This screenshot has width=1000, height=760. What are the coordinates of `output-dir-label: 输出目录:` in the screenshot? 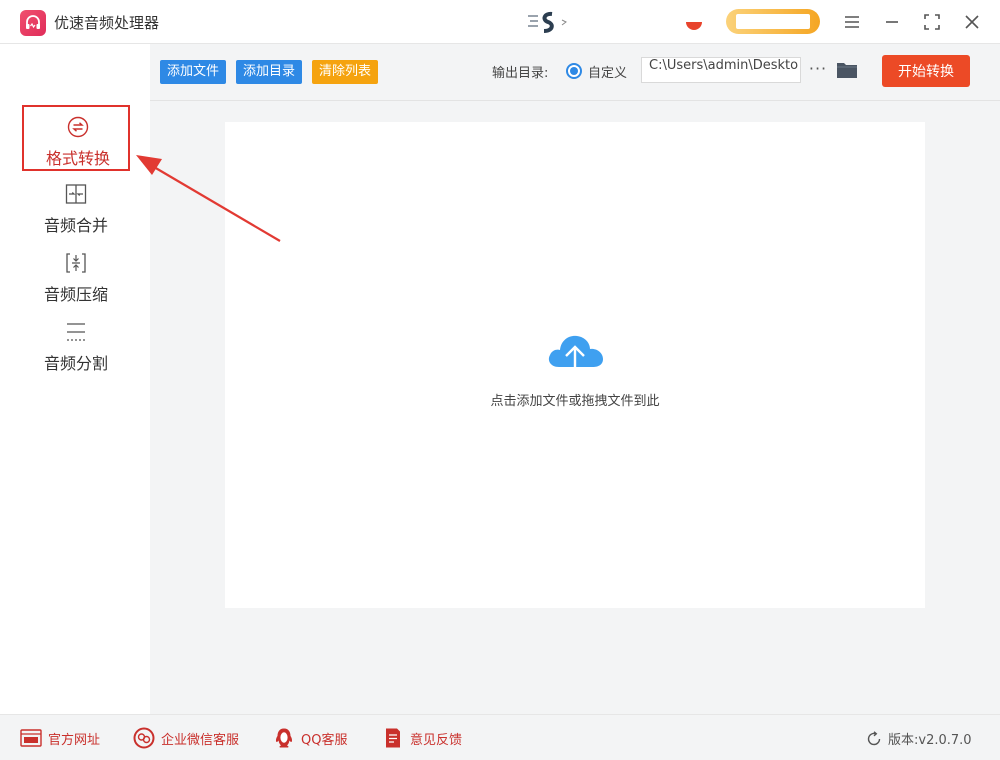 It's located at (520, 73).